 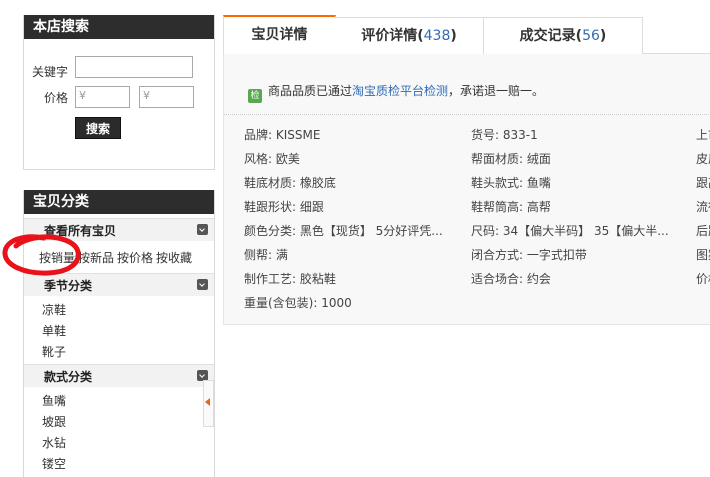 I want to click on attribute: 图案, so click(x=703, y=255).